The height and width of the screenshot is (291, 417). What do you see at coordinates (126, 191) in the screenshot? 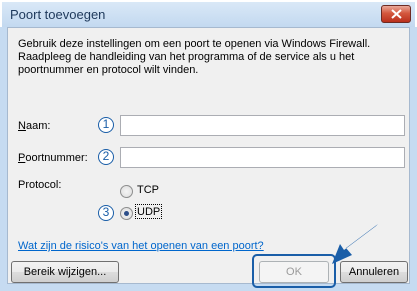
I see `radio-tcp` at bounding box center [126, 191].